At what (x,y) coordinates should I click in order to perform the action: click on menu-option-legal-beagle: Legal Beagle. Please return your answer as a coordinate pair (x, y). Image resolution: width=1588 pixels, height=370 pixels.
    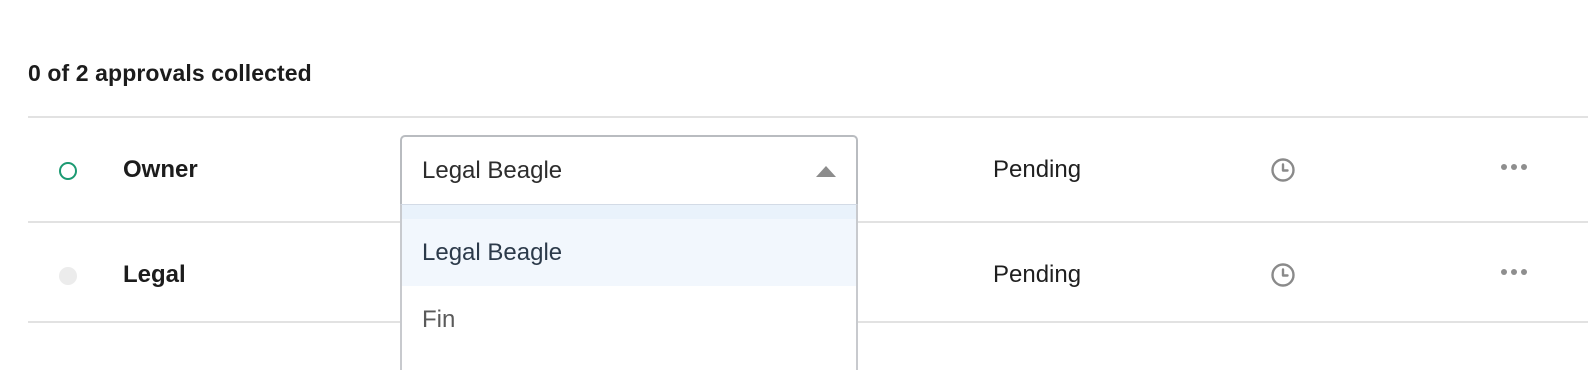
    Looking at the image, I should click on (629, 252).